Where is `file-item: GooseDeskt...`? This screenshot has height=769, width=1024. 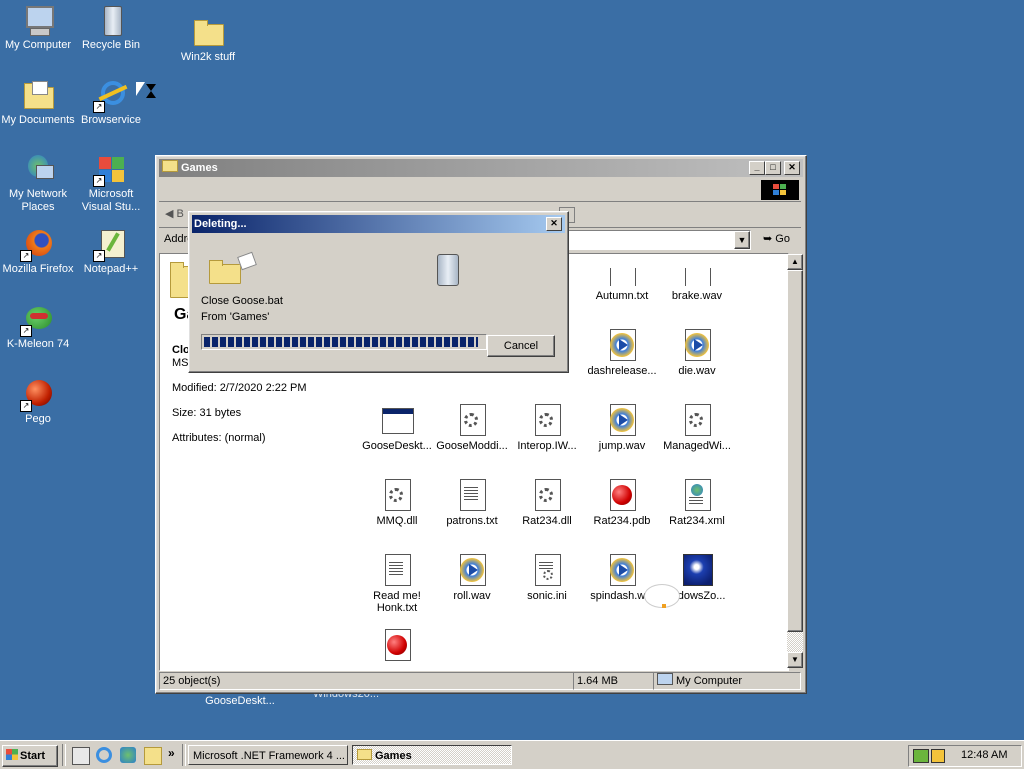 file-item: GooseDeskt... is located at coordinates (397, 428).